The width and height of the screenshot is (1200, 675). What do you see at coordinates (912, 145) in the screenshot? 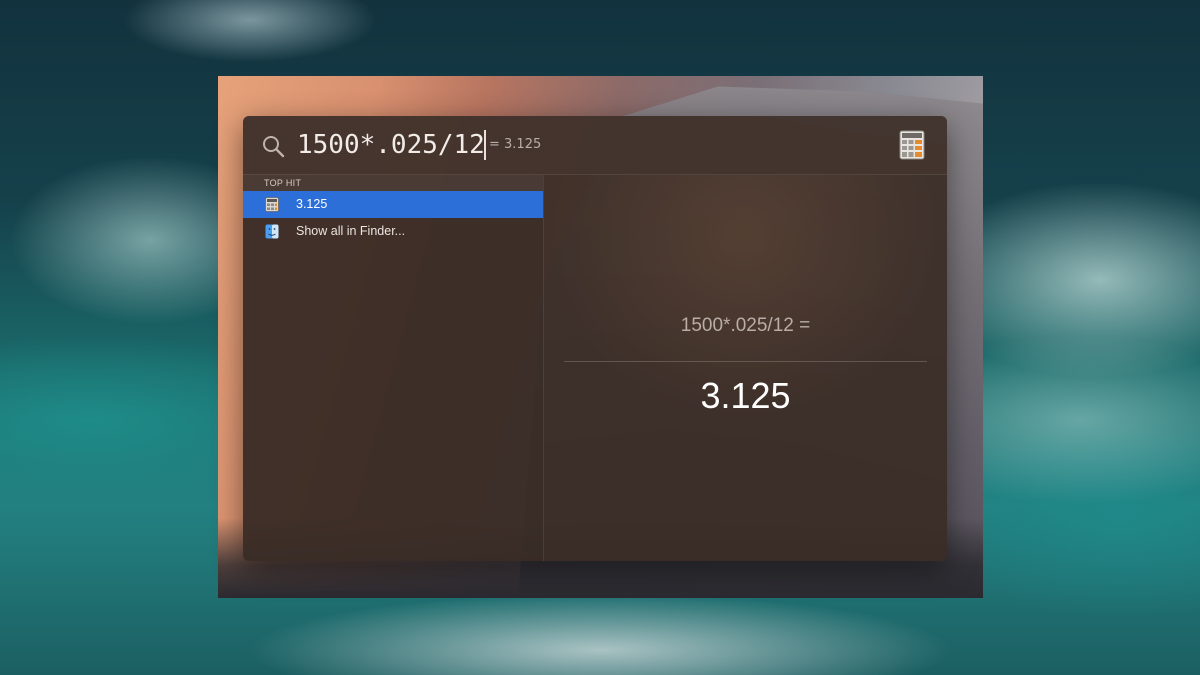
I see `calculator-app-icon` at bounding box center [912, 145].